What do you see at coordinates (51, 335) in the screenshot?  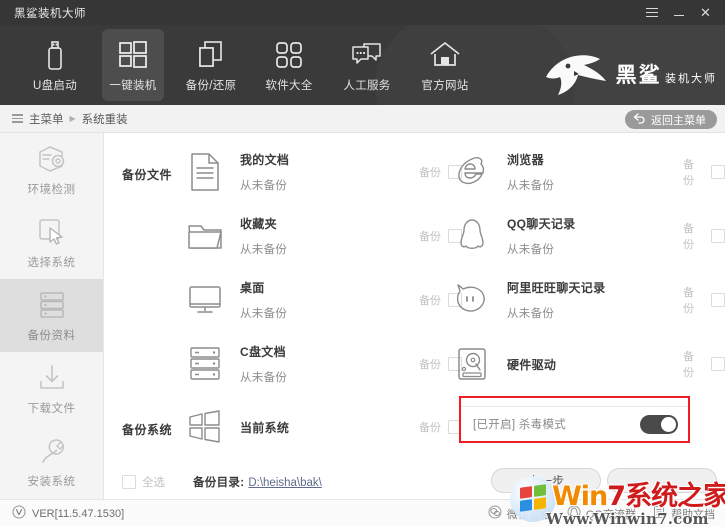 I see `sidebar-label: 备份资料` at bounding box center [51, 335].